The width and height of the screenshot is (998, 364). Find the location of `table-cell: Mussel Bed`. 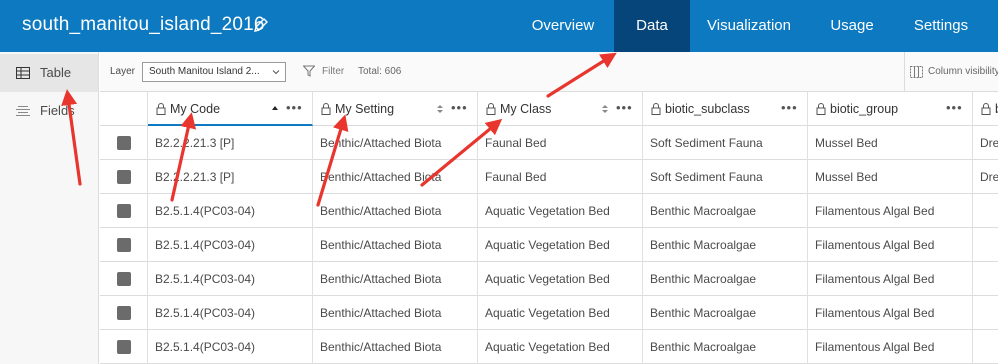

table-cell: Mussel Bed is located at coordinates (890, 177).